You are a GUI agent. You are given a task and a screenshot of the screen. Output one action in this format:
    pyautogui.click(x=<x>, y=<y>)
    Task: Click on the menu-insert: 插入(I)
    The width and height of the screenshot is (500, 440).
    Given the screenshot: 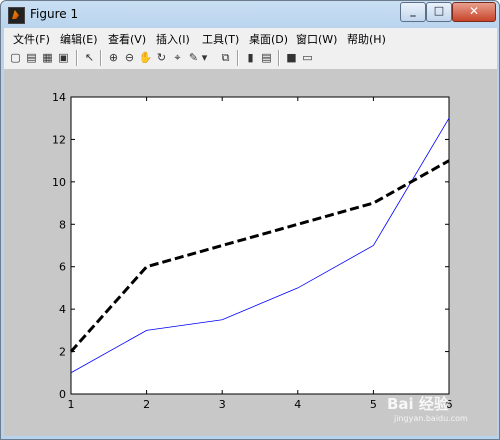 What is the action you would take?
    pyautogui.click(x=173, y=39)
    